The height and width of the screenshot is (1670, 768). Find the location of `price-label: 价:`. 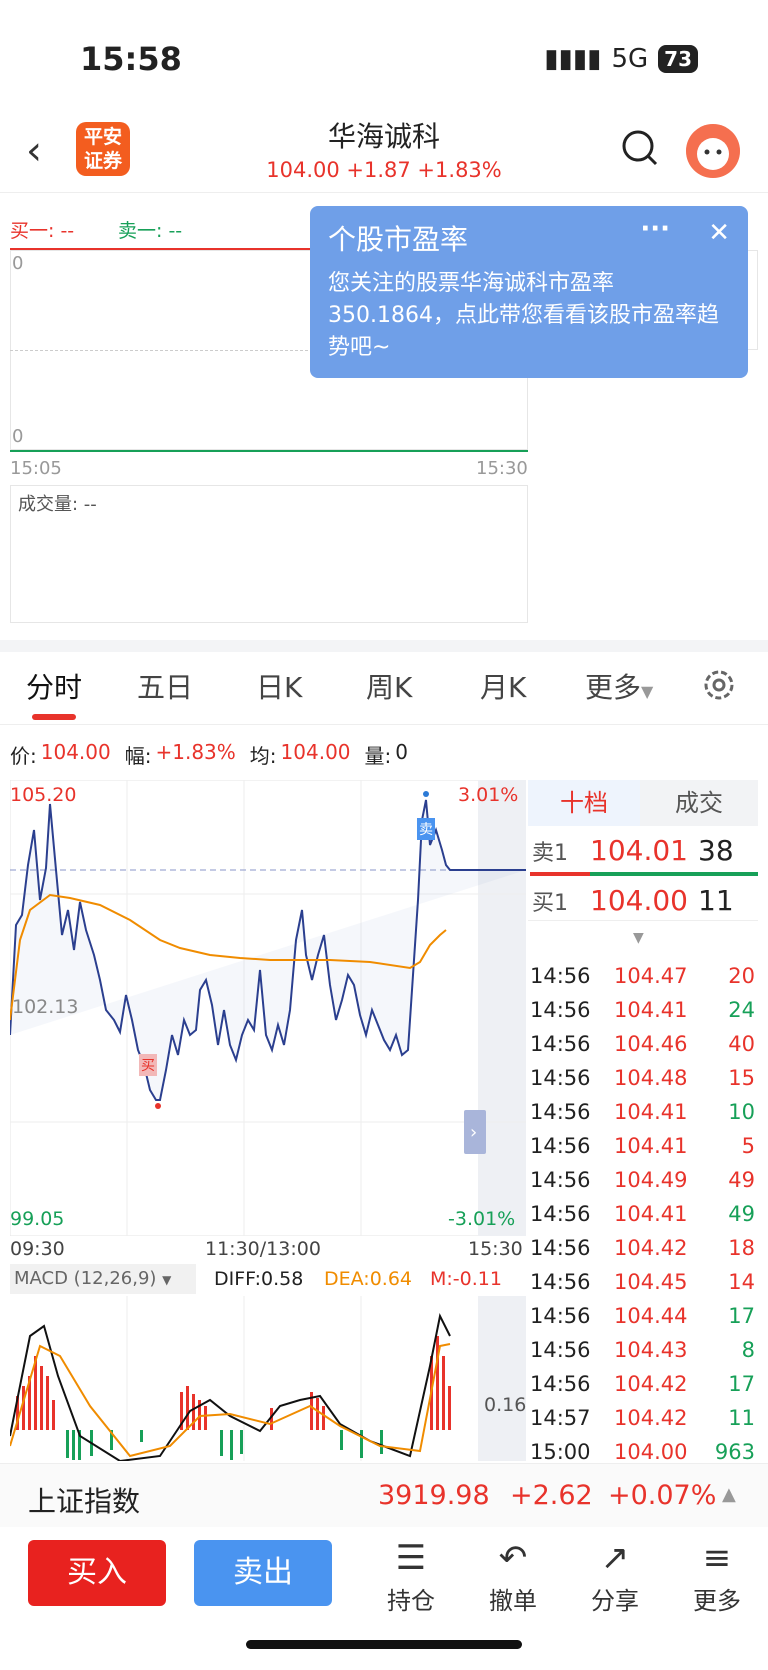

price-label: 价: is located at coordinates (23, 756).